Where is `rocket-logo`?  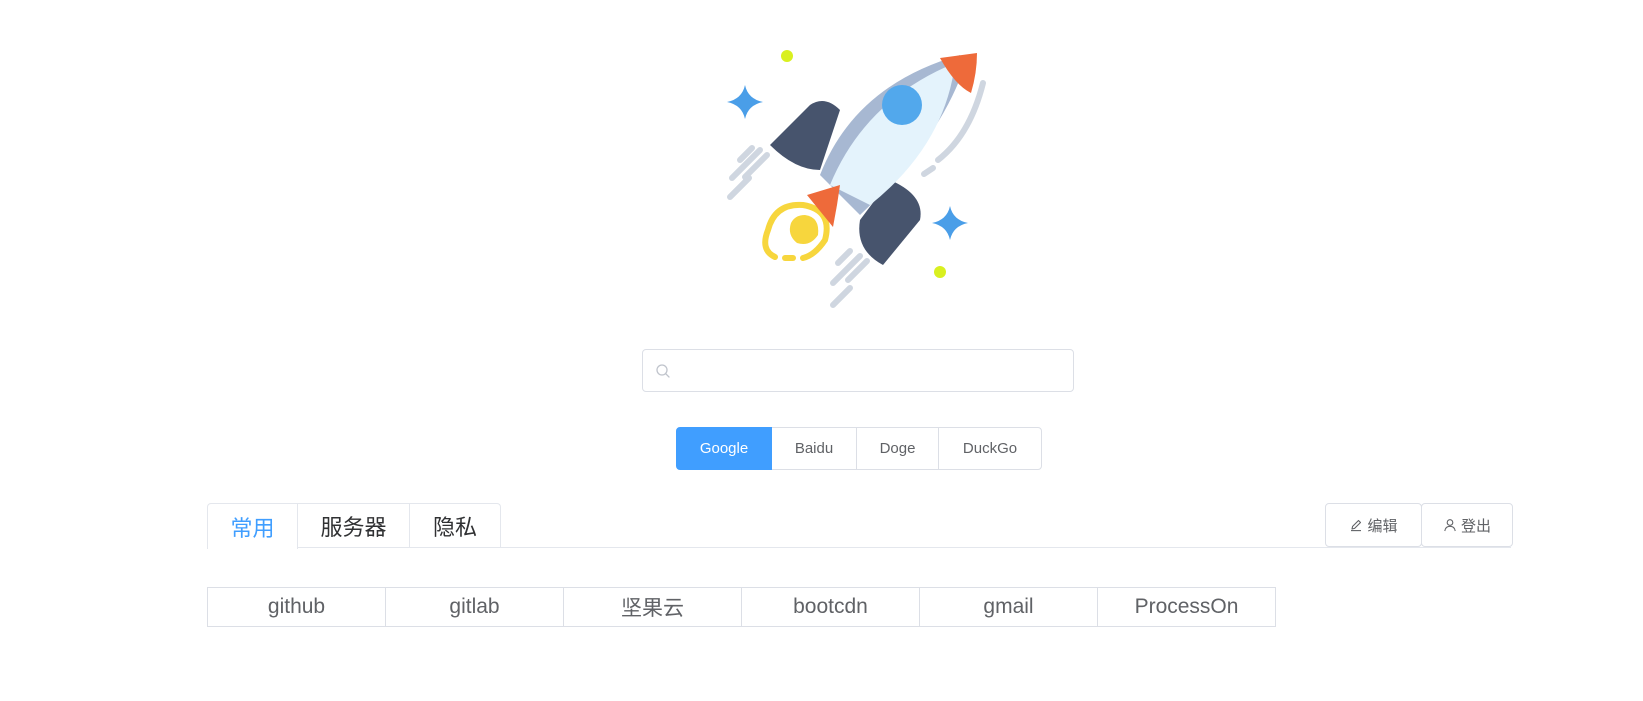
rocket-logo is located at coordinates (856, 179).